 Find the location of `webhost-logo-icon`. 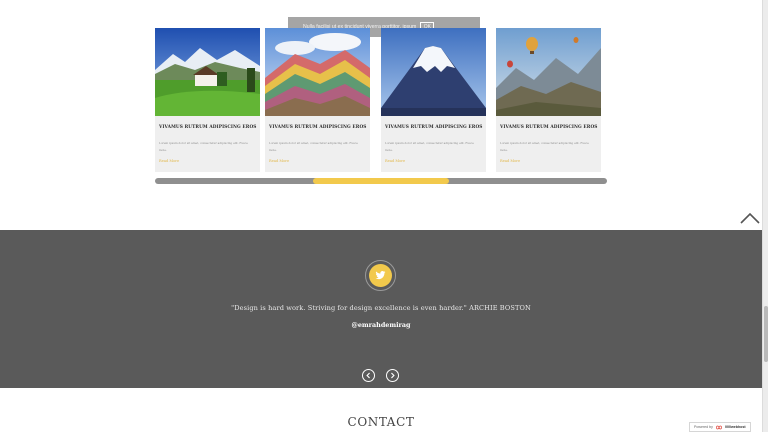

webhost-logo-icon is located at coordinates (719, 427).